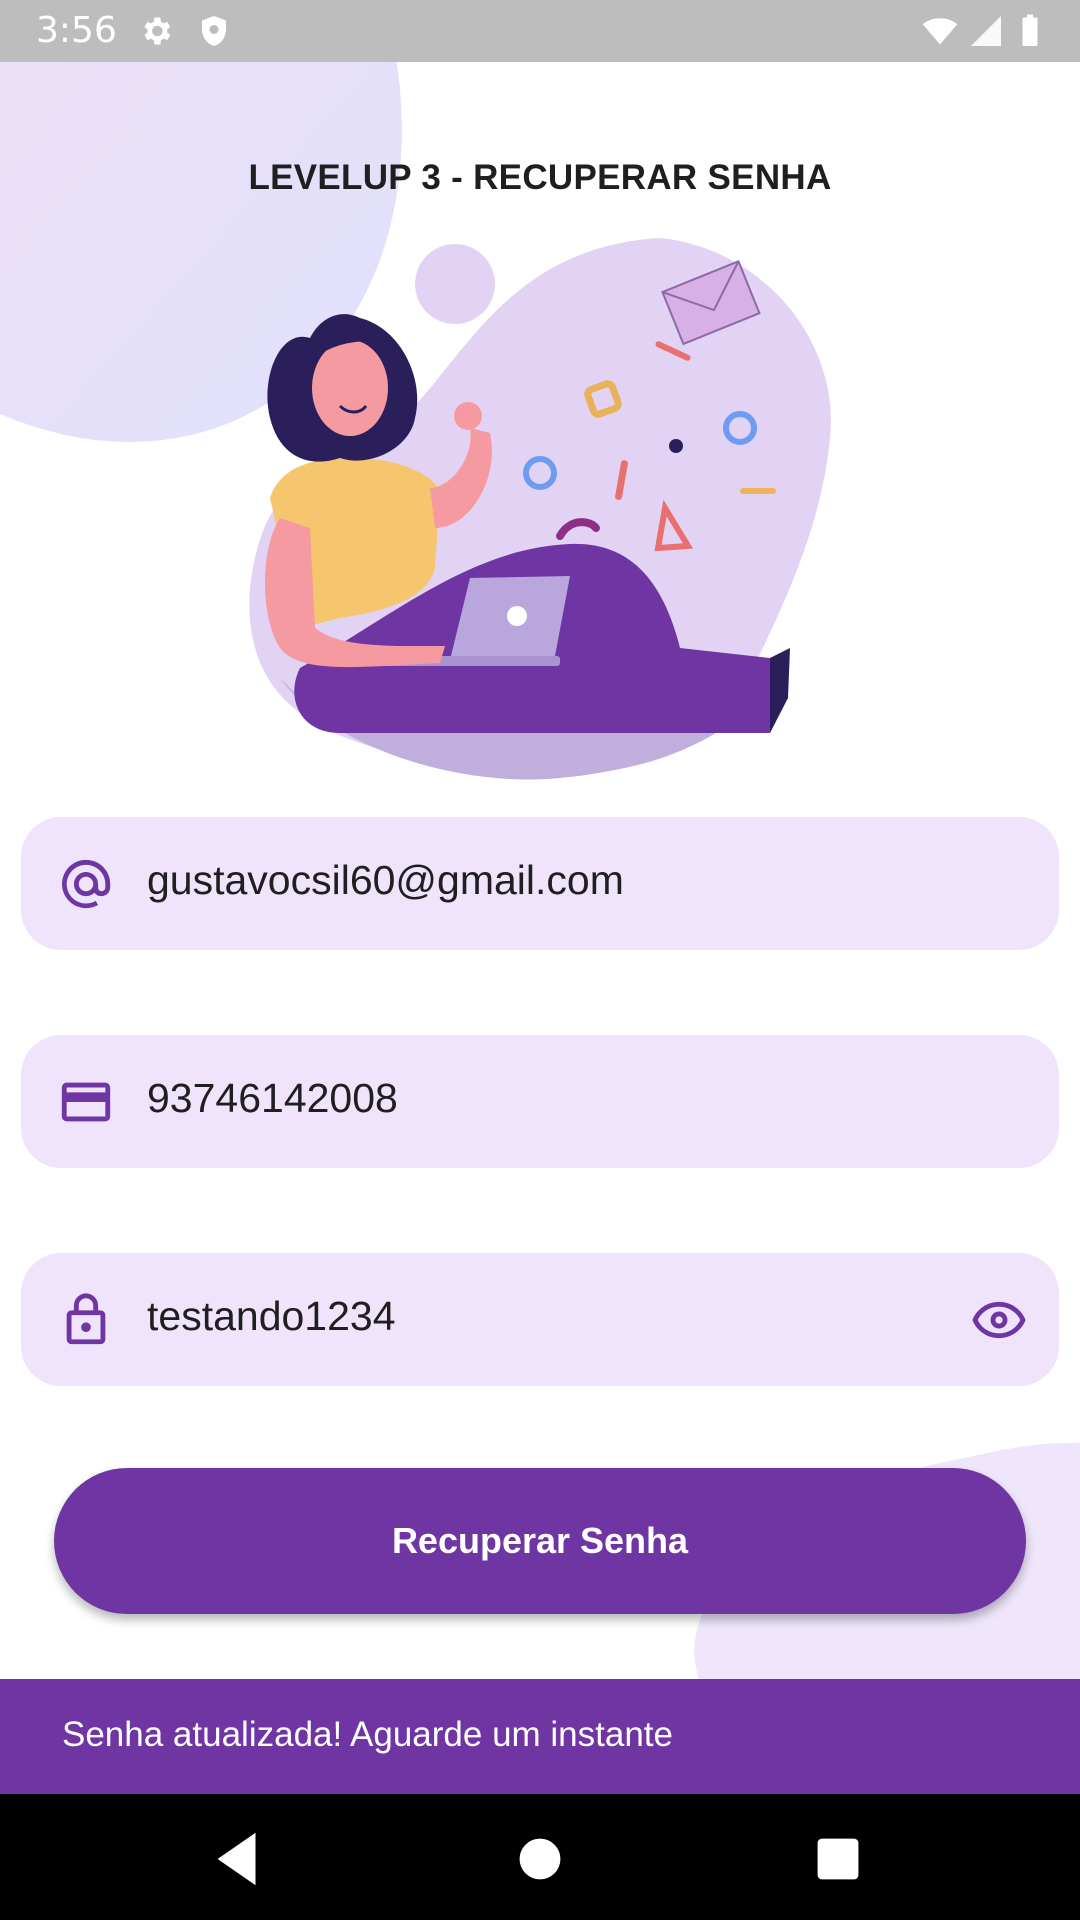  What do you see at coordinates (367, 1734) in the screenshot?
I see `snackbar-message: Senha atualizada! Aguarde um instante` at bounding box center [367, 1734].